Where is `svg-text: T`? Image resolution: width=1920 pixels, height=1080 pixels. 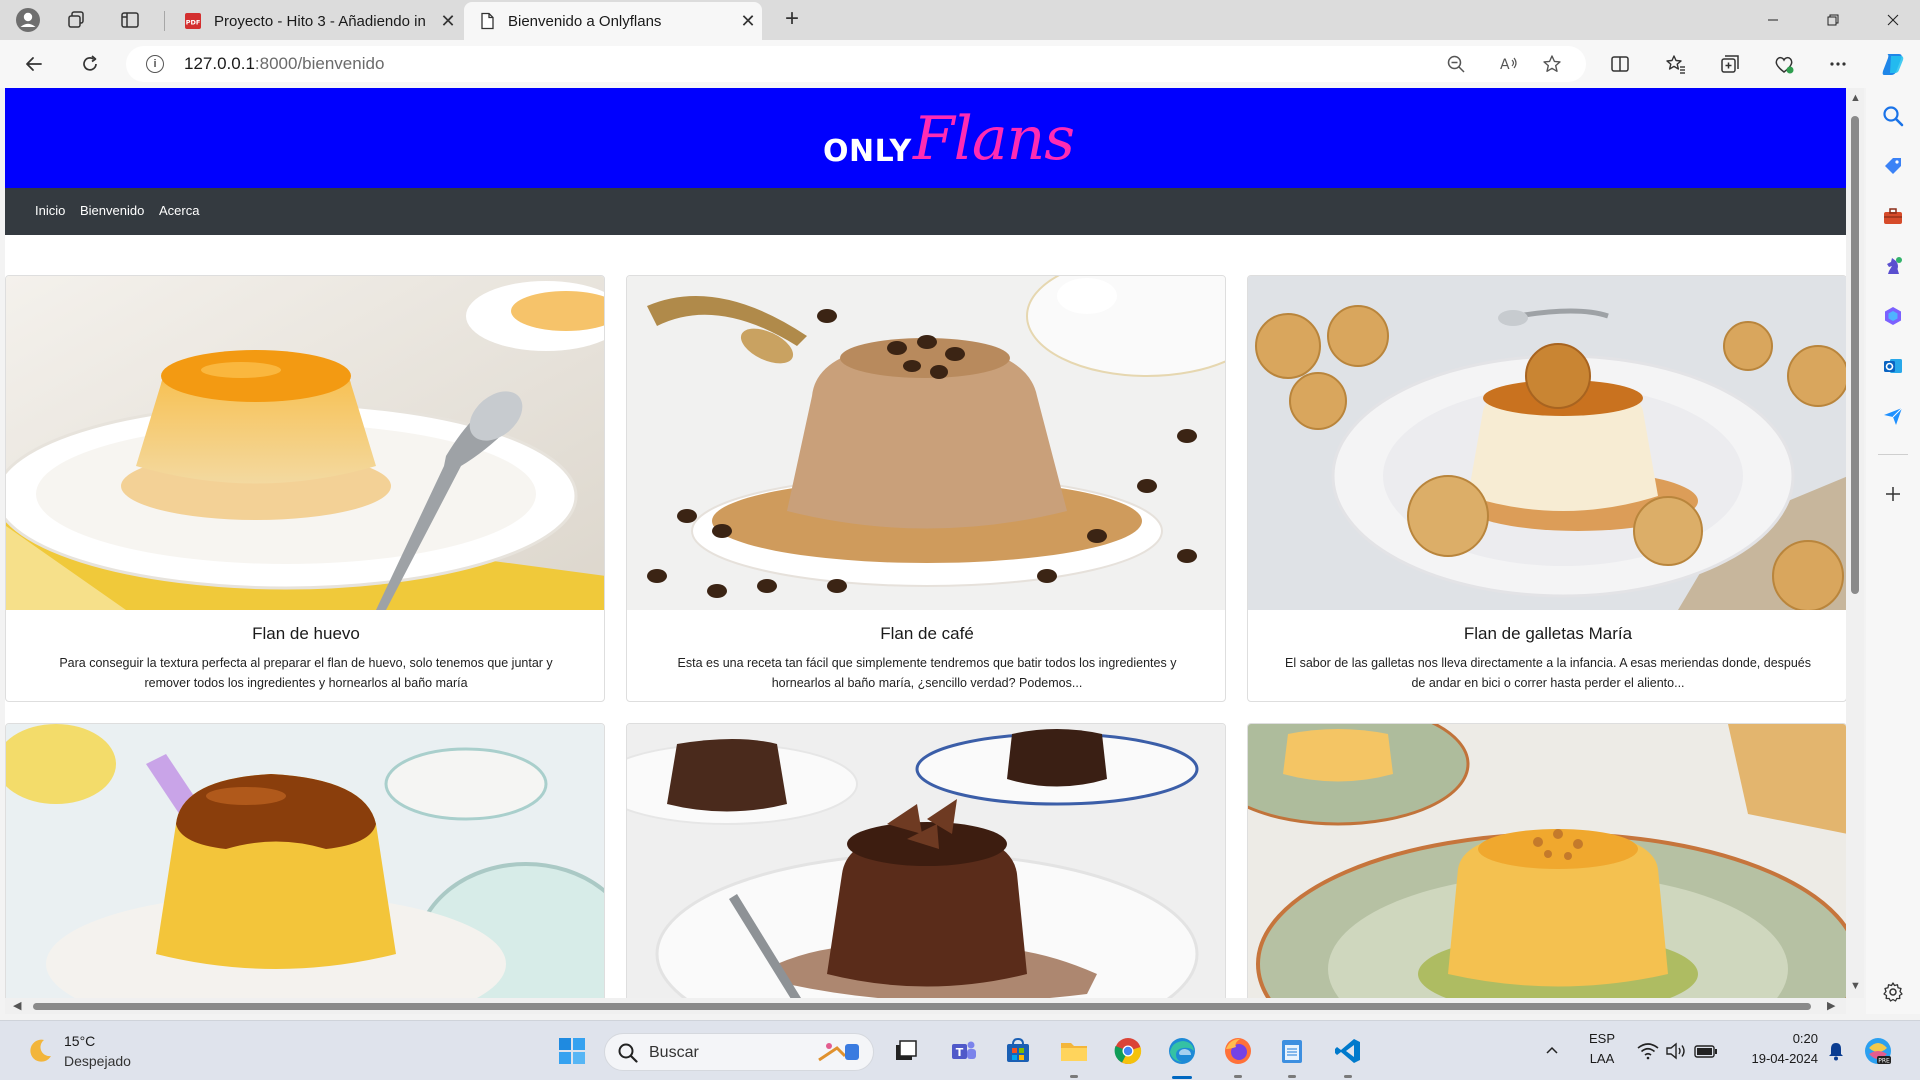
svg-text: T is located at coordinates (960, 1052).